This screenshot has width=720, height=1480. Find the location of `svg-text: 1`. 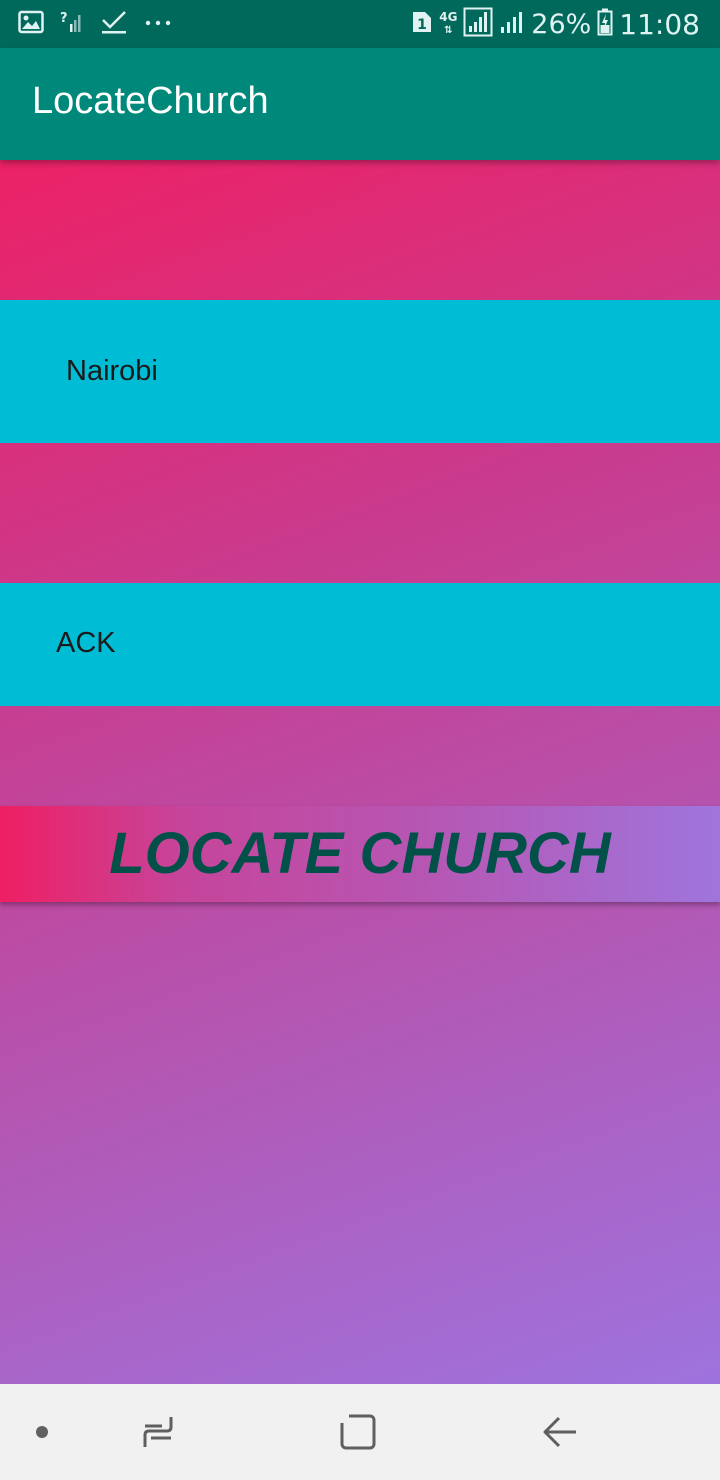

svg-text: 1 is located at coordinates (422, 25).